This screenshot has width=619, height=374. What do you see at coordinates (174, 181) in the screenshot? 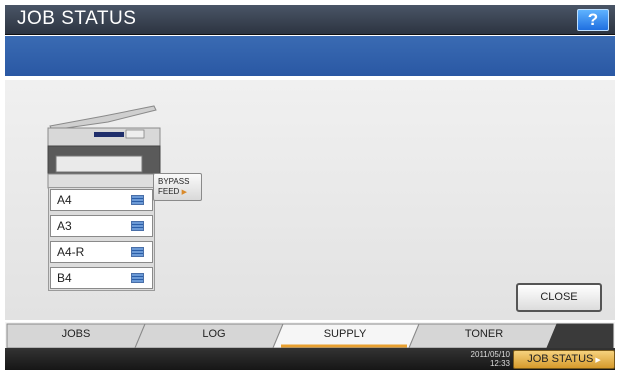
I see `bypass-label-line1: BYPASS` at bounding box center [174, 181].